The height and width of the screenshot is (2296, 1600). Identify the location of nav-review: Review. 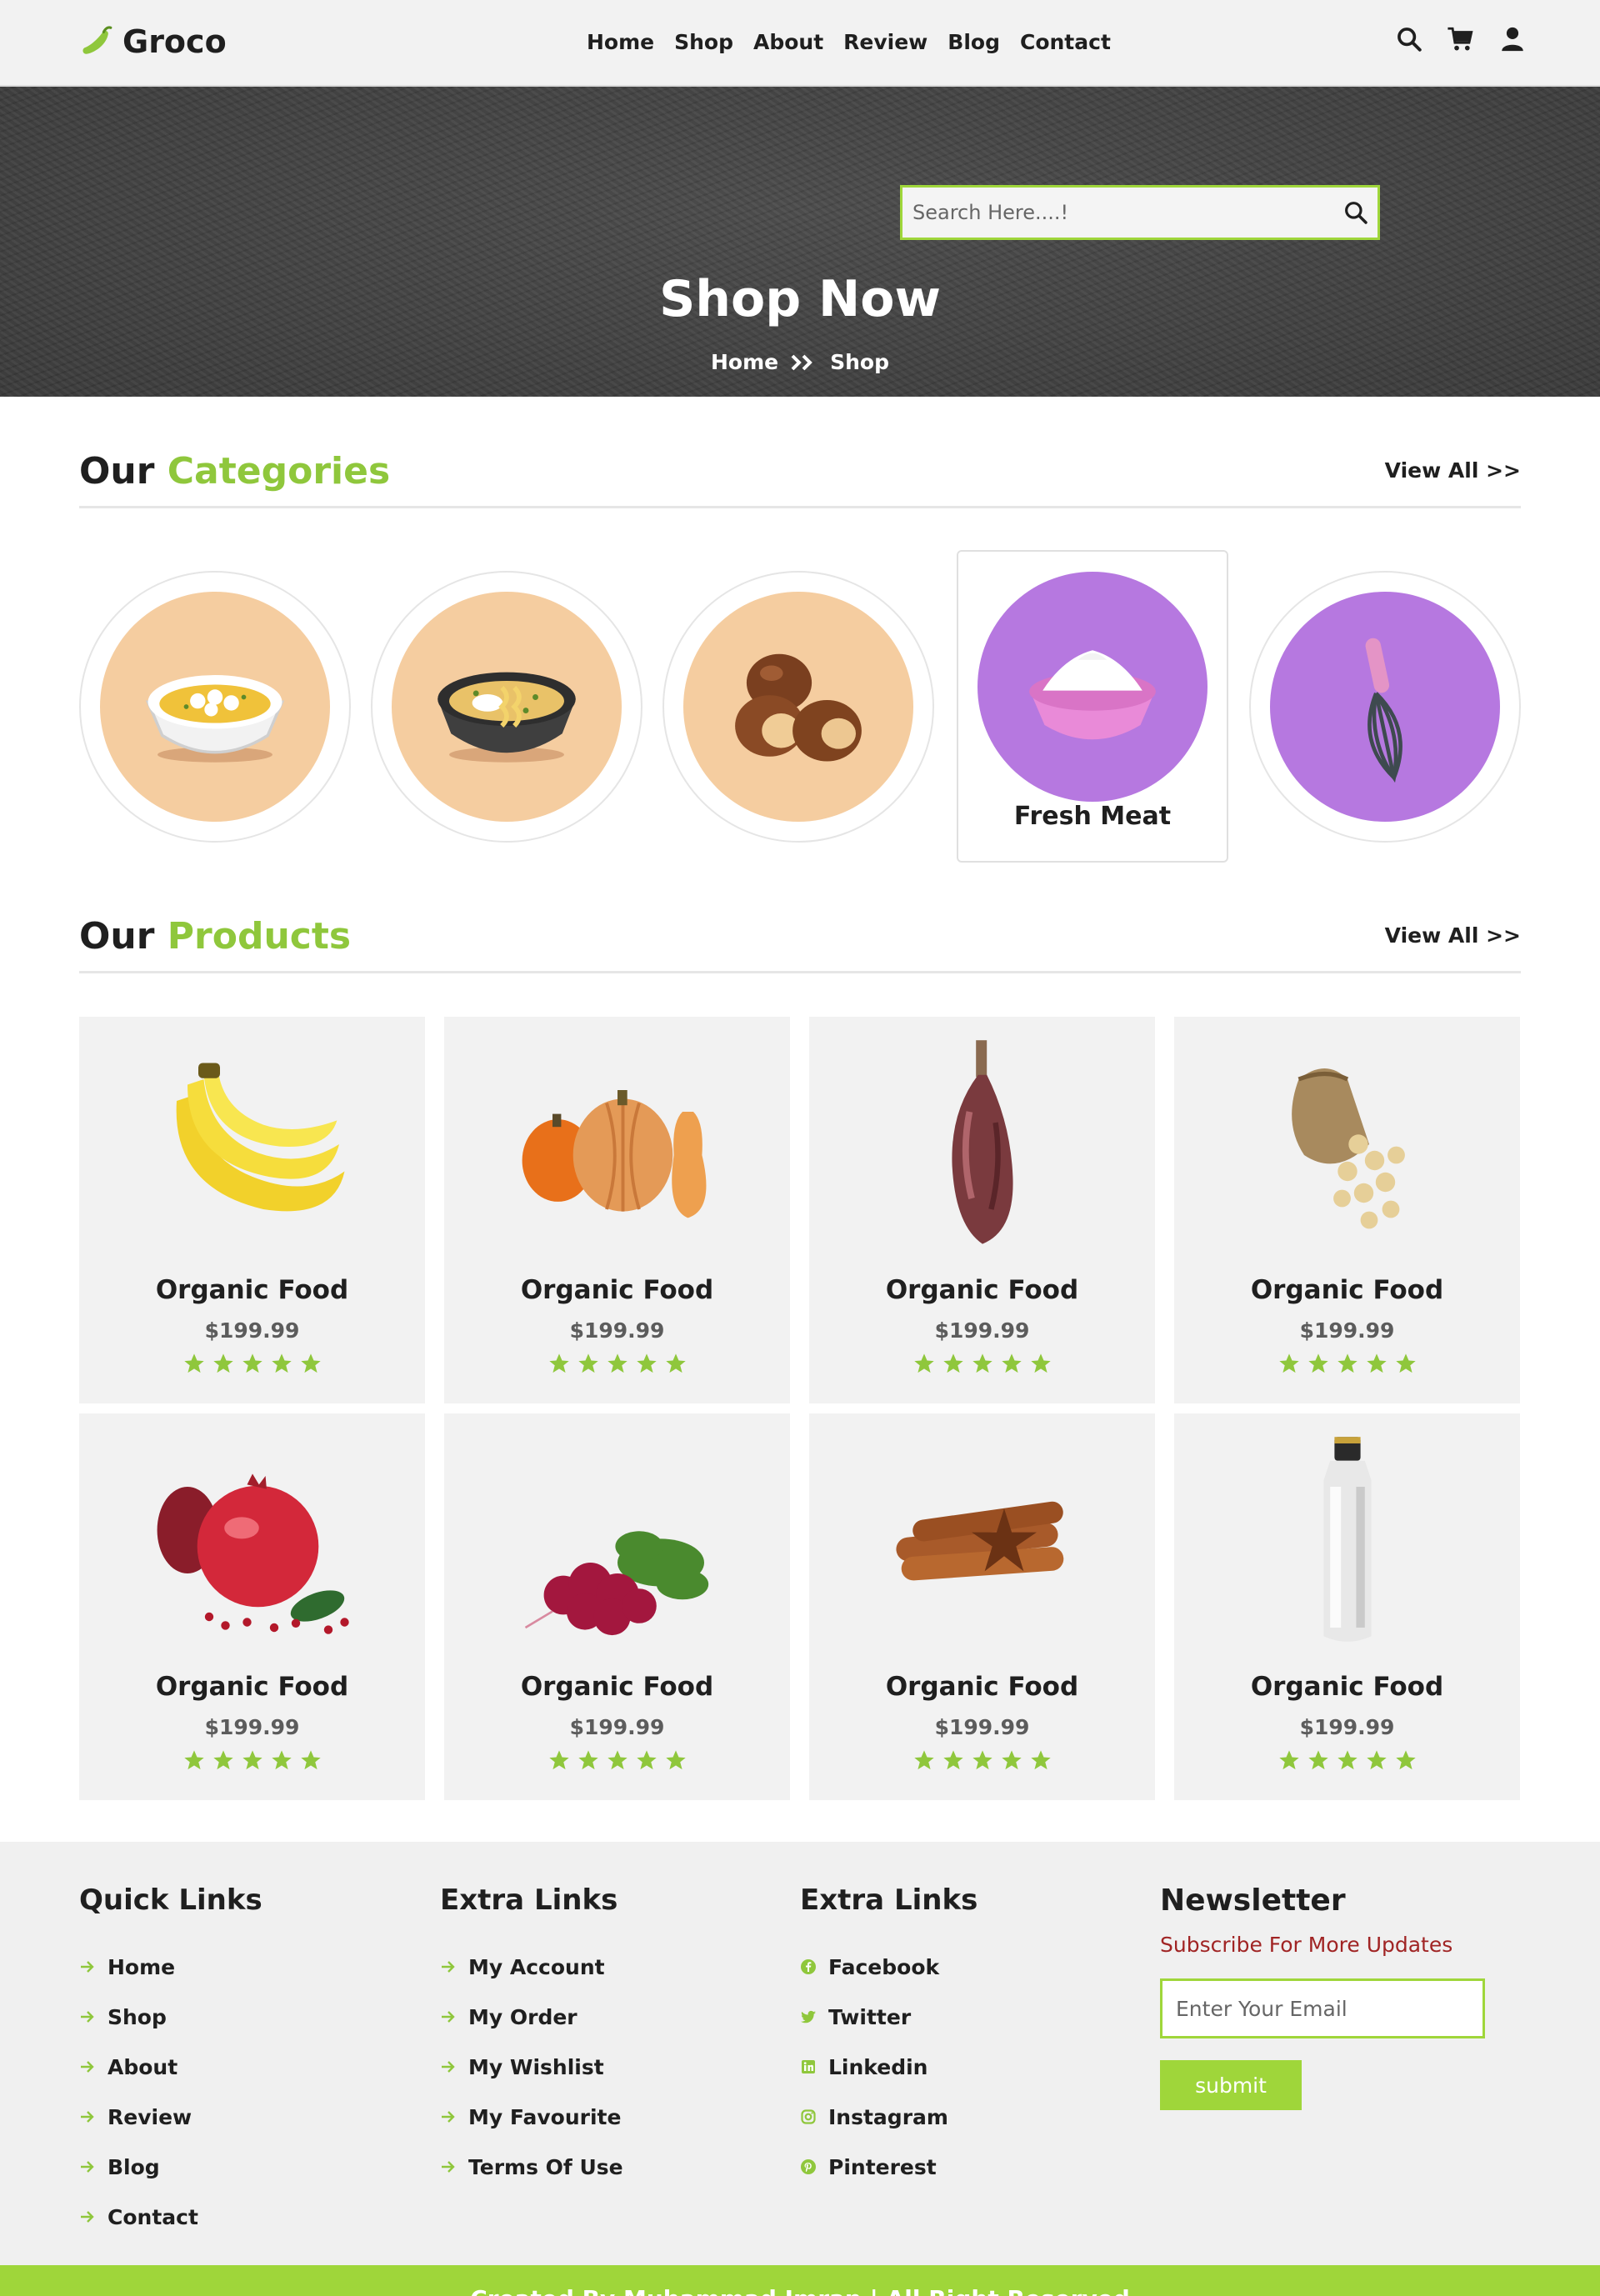
(885, 42).